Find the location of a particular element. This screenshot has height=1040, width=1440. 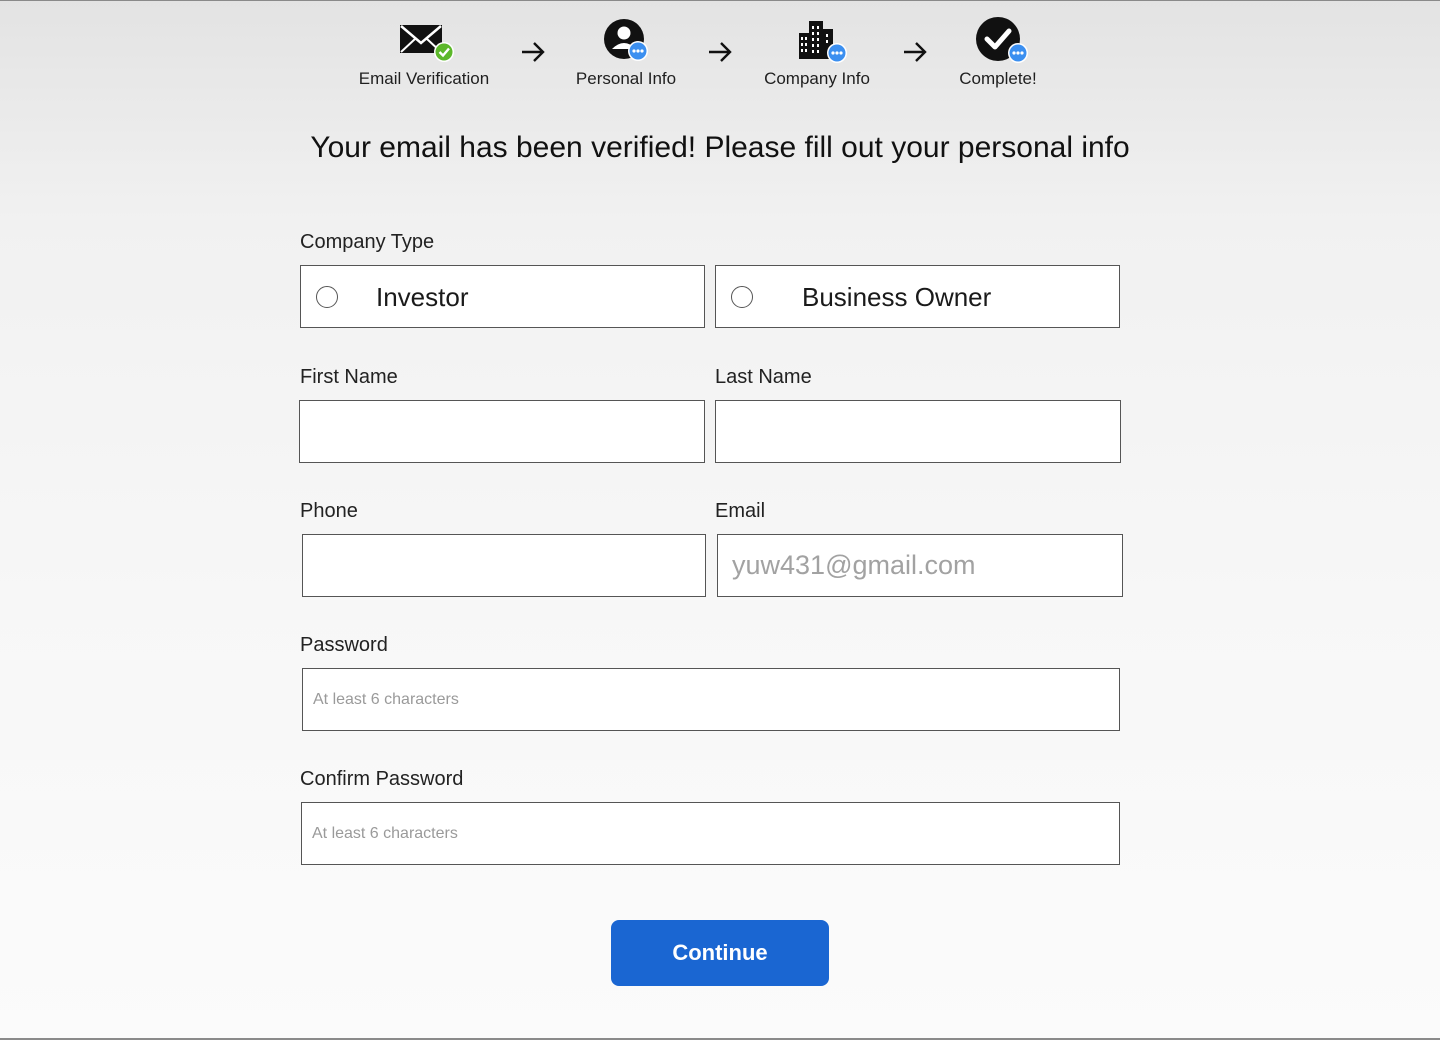

building-pending-icon is located at coordinates (819, 39).